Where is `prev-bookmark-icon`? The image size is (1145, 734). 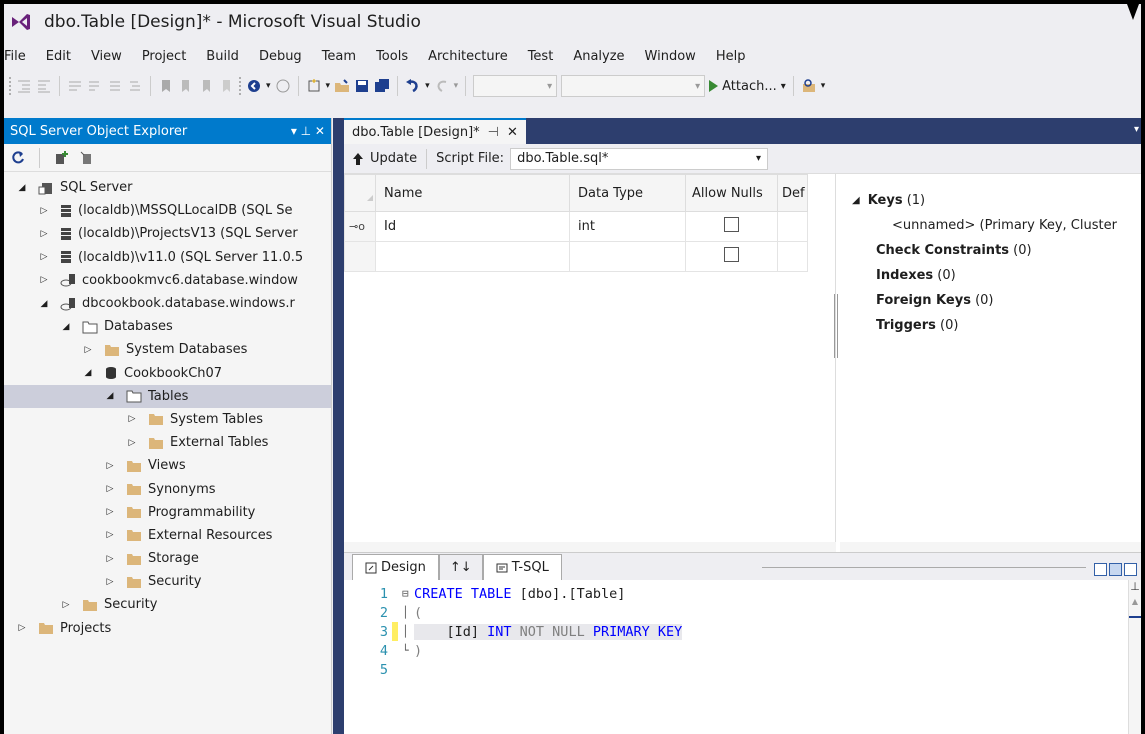 prev-bookmark-icon is located at coordinates (186, 86).